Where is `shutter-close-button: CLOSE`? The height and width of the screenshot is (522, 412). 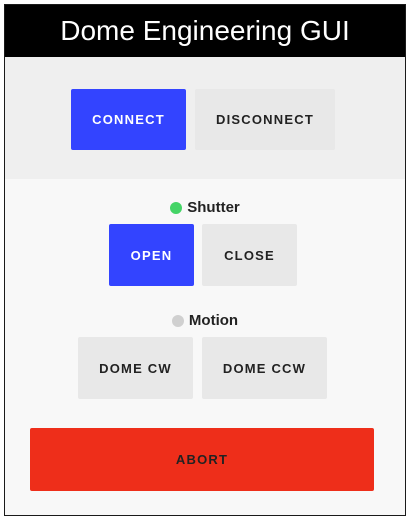
shutter-close-button: CLOSE is located at coordinates (249, 255).